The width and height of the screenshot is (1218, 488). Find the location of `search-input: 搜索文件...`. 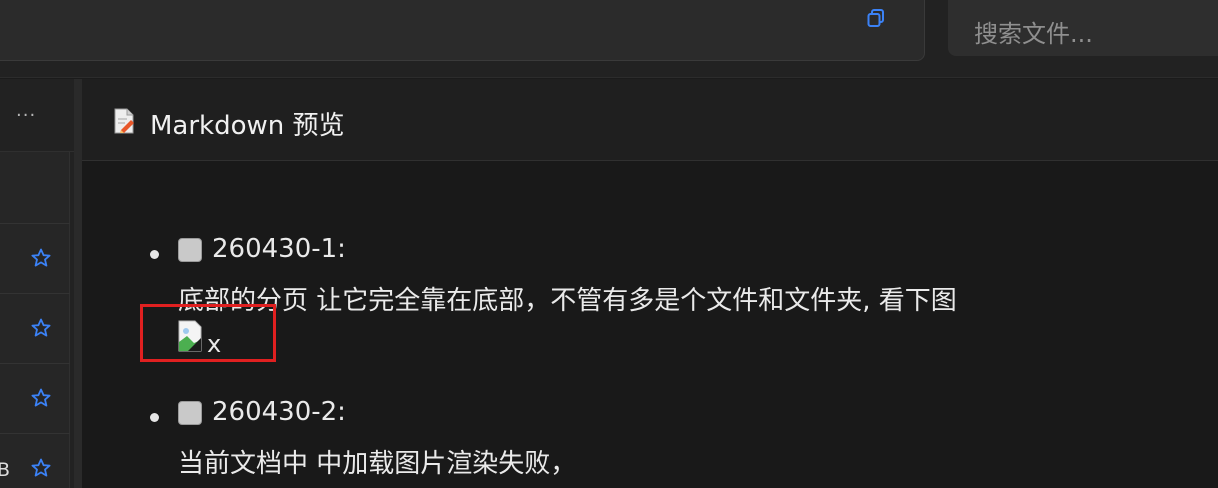

search-input: 搜索文件... is located at coordinates (1083, 28).